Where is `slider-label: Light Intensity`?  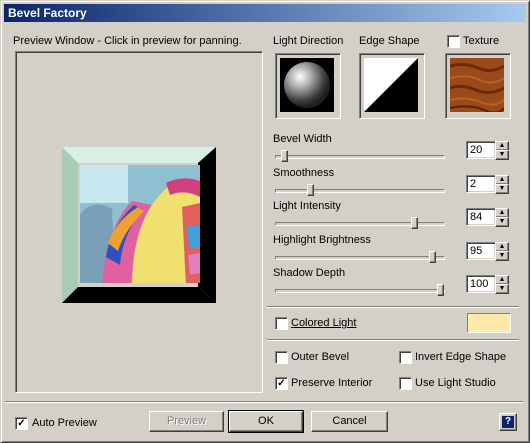
slider-label: Light Intensity is located at coordinates (307, 206).